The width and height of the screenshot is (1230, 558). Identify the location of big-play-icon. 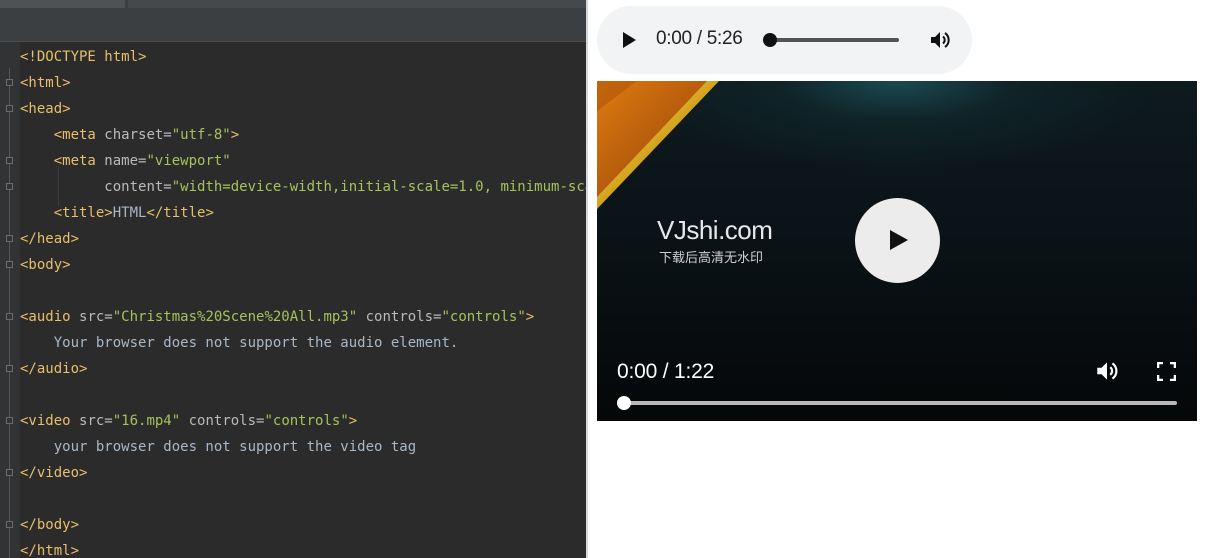
(897, 240).